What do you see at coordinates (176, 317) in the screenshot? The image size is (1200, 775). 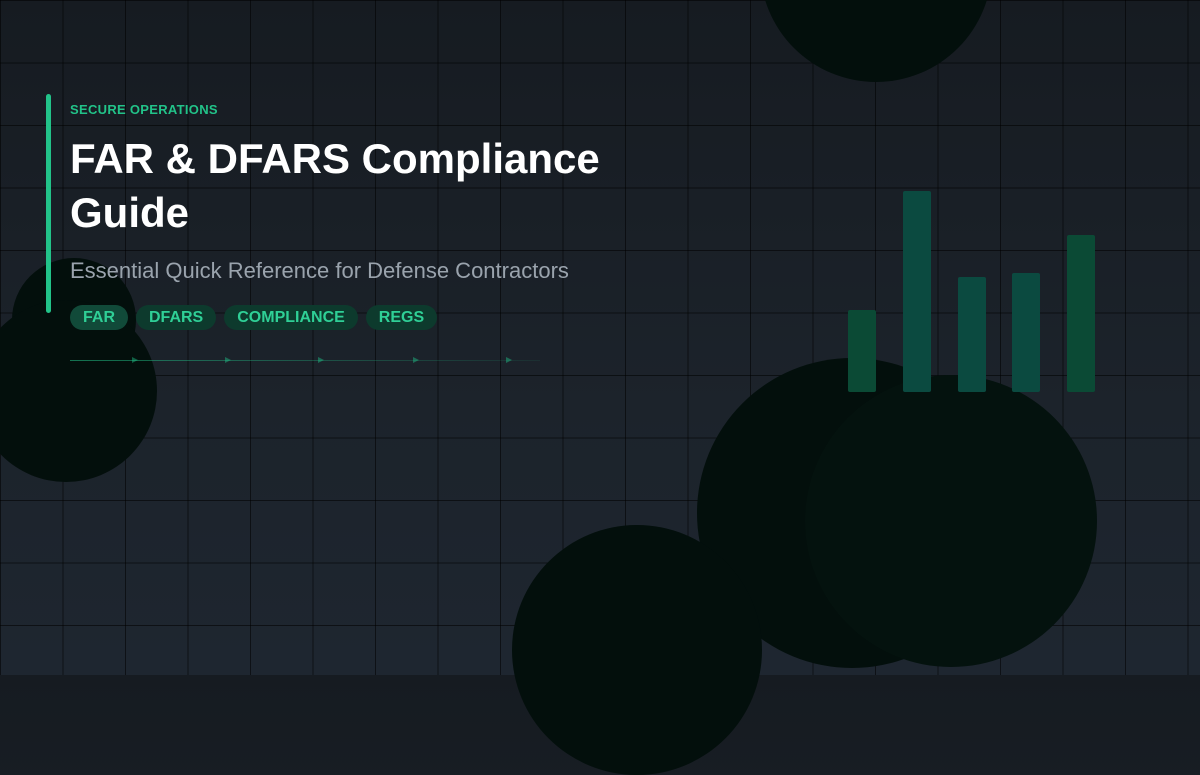 I see `tag-dfars: DFARS` at bounding box center [176, 317].